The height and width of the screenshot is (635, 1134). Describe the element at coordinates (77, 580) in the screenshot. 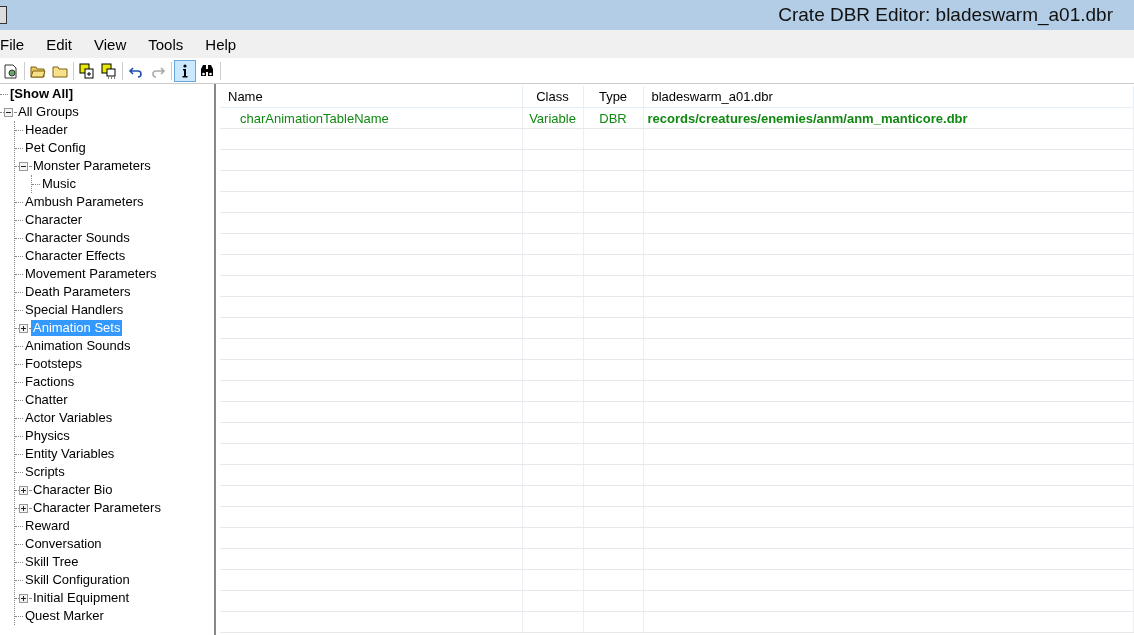

I see `tree-item: Skill Configuration` at that location.